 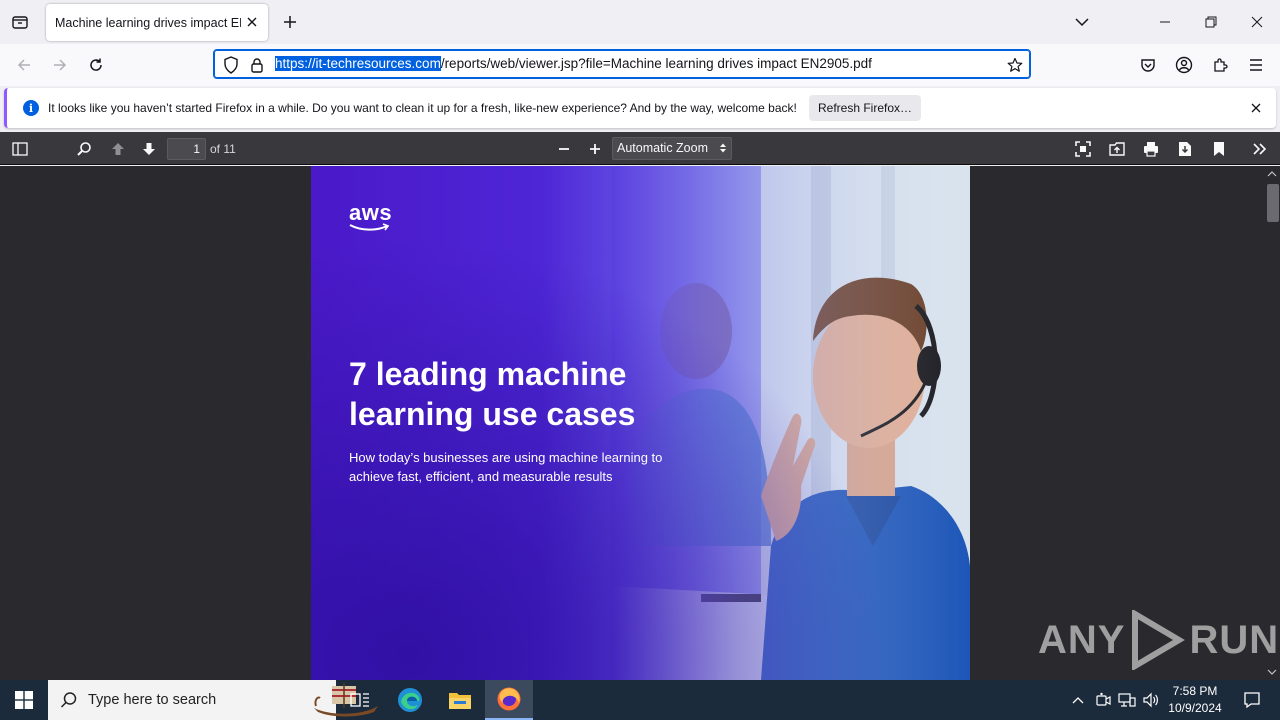 I want to click on close-window-icon, so click(x=1257, y=22).